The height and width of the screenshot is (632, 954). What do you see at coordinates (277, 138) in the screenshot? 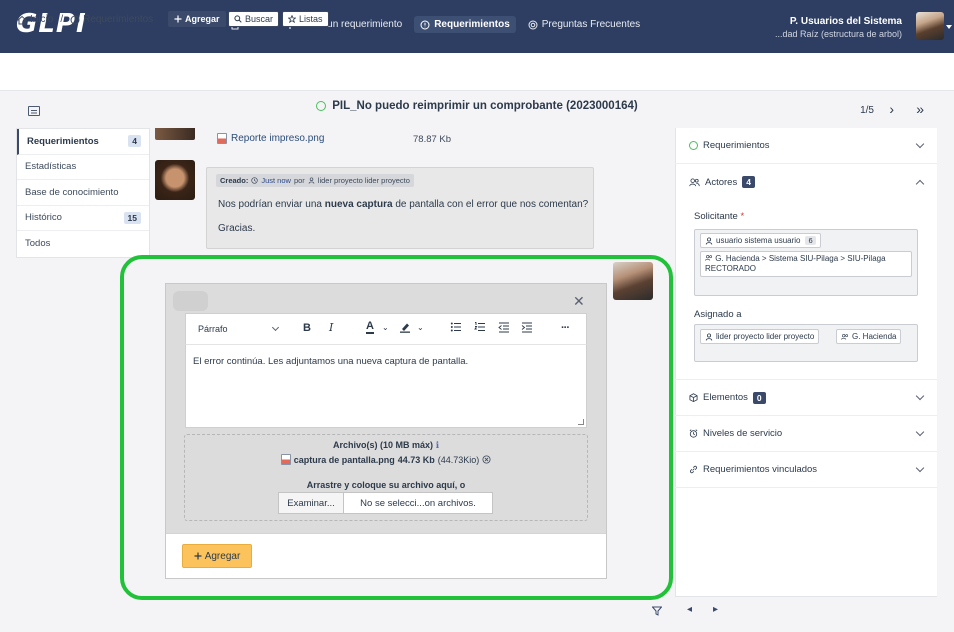
I see `document-name: Reporte impreso.png` at bounding box center [277, 138].